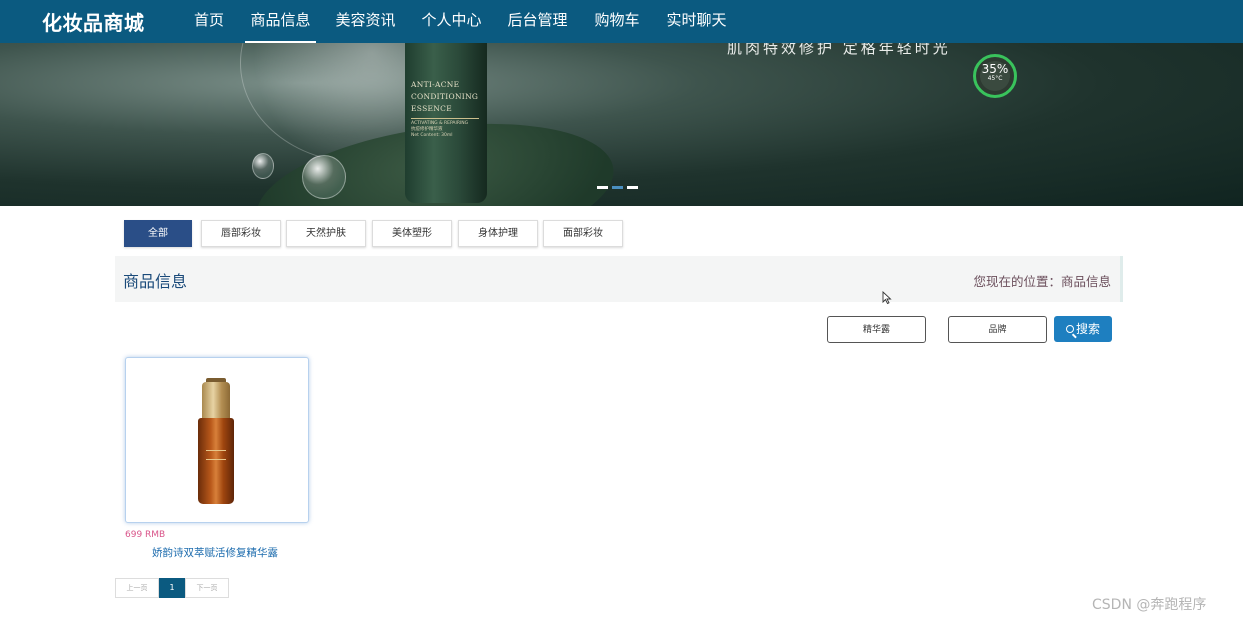 This screenshot has height=621, width=1243. I want to click on pagination-page-1: 1, so click(172, 588).